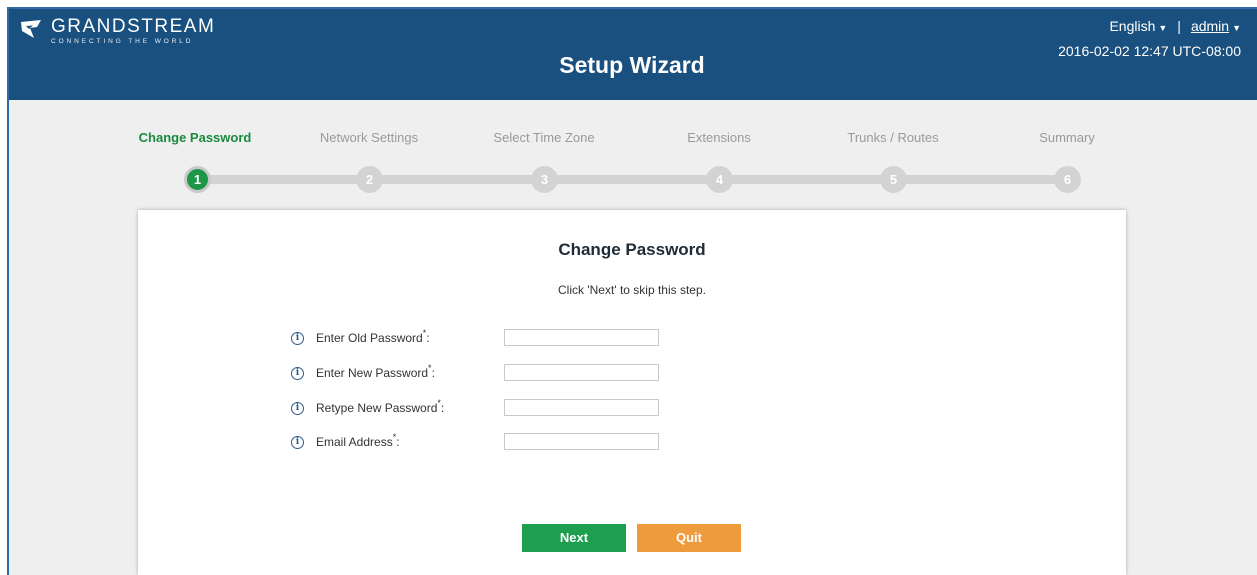 The image size is (1257, 575). I want to click on grandstream-logo: GRANDSTREAM CONNECTING THE WORLD, so click(117, 31).